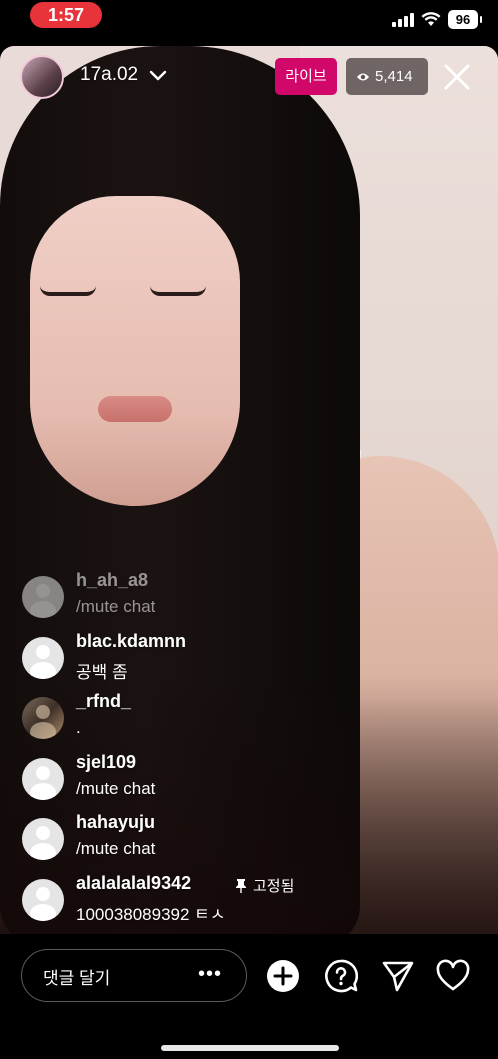  I want to click on comment-item: sjel109 /mute chat, so click(240, 780).